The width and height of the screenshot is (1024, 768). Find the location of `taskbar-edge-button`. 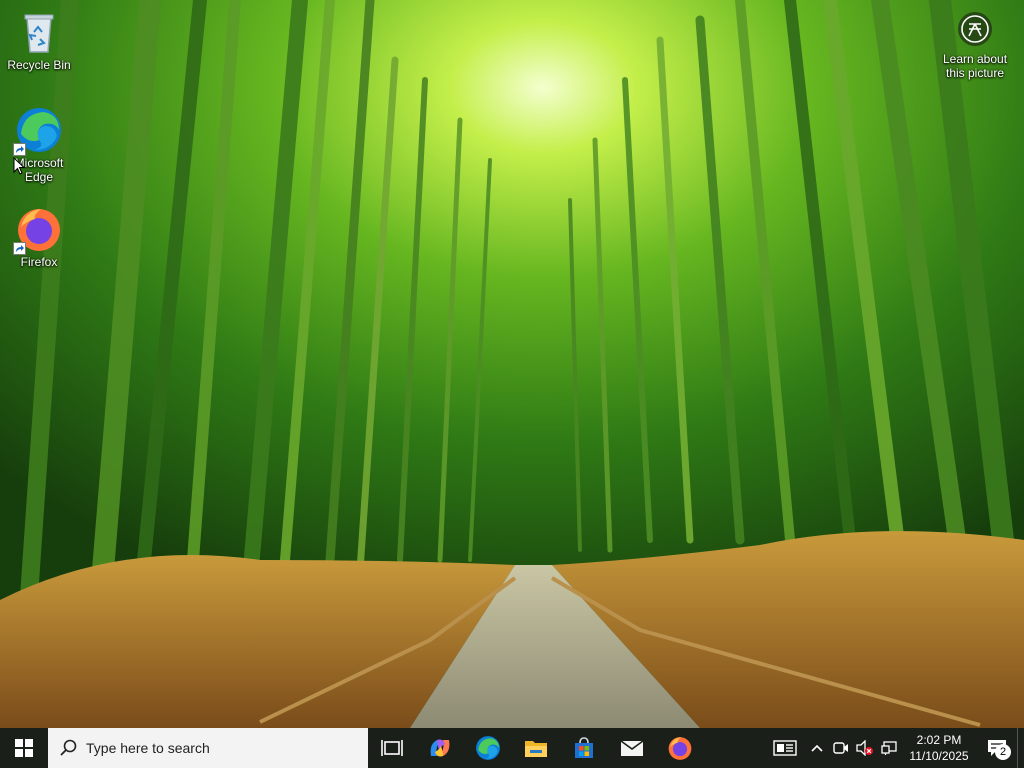

taskbar-edge-button is located at coordinates (488, 748).